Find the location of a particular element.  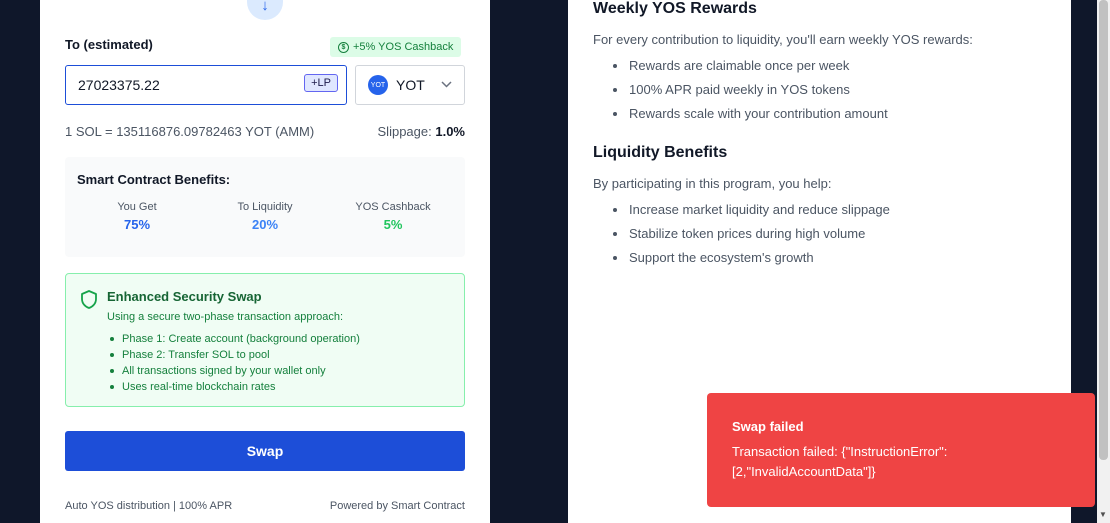

toast-title: Swap failed is located at coordinates (768, 426).